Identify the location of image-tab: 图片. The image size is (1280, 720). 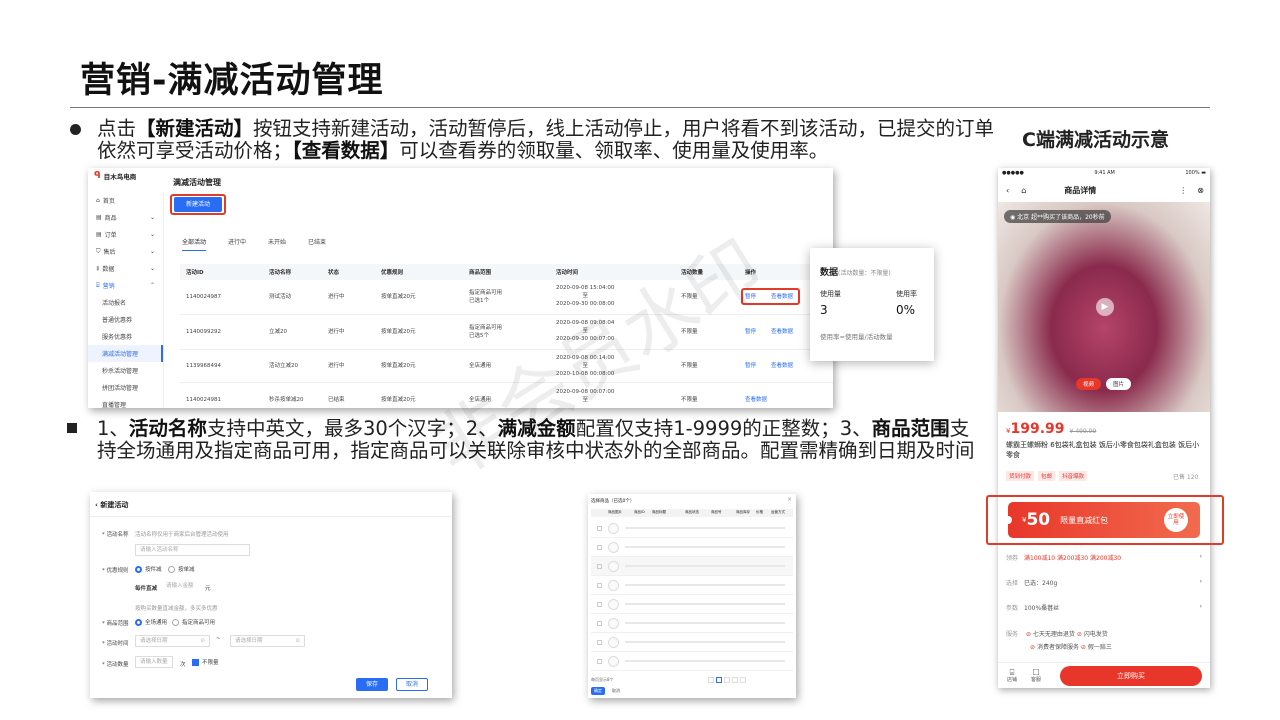
(1119, 384).